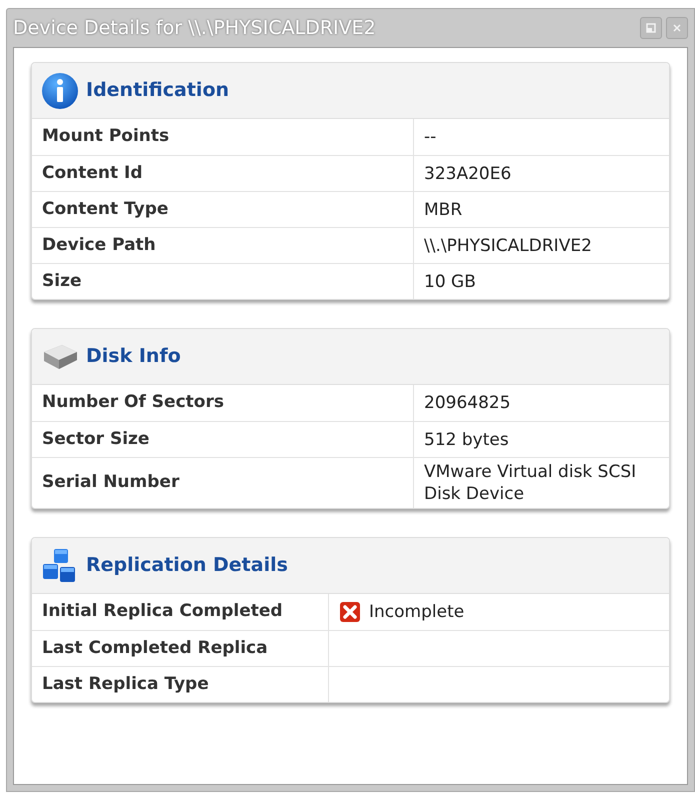 Image resolution: width=695 pixels, height=797 pixels. What do you see at coordinates (133, 402) in the screenshot?
I see `row-label: Number Of Sectors` at bounding box center [133, 402].